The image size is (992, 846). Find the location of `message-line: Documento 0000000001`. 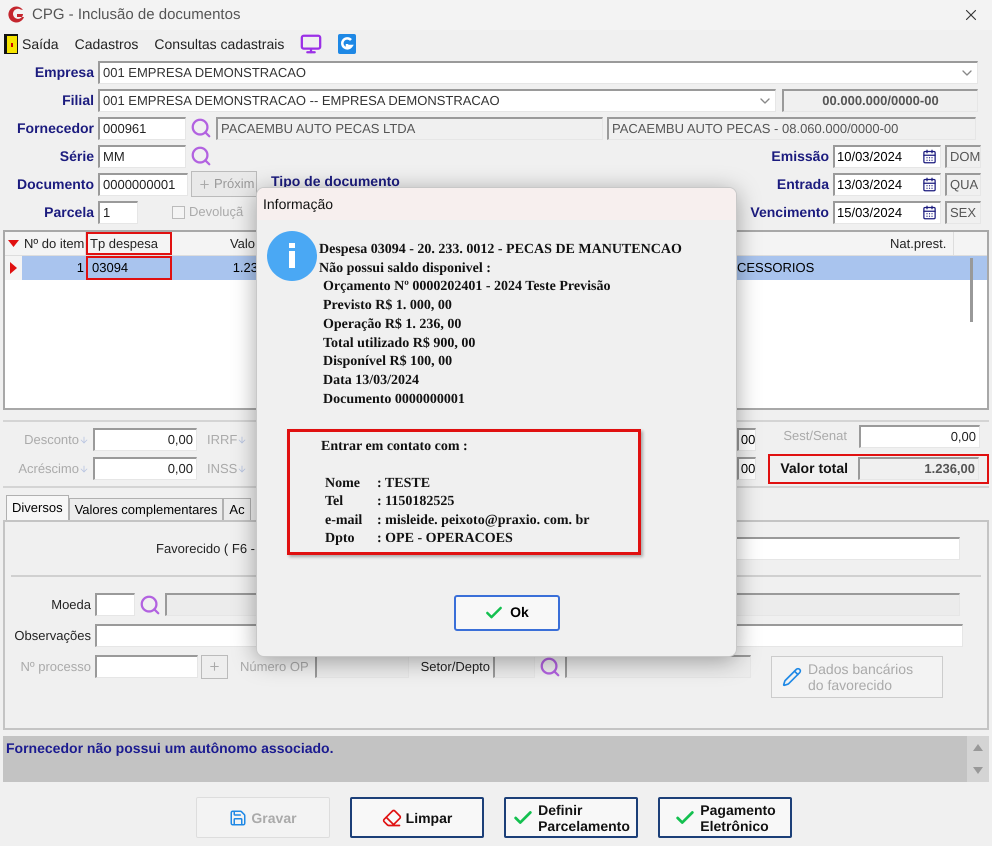

message-line: Documento 0000000001 is located at coordinates (394, 399).